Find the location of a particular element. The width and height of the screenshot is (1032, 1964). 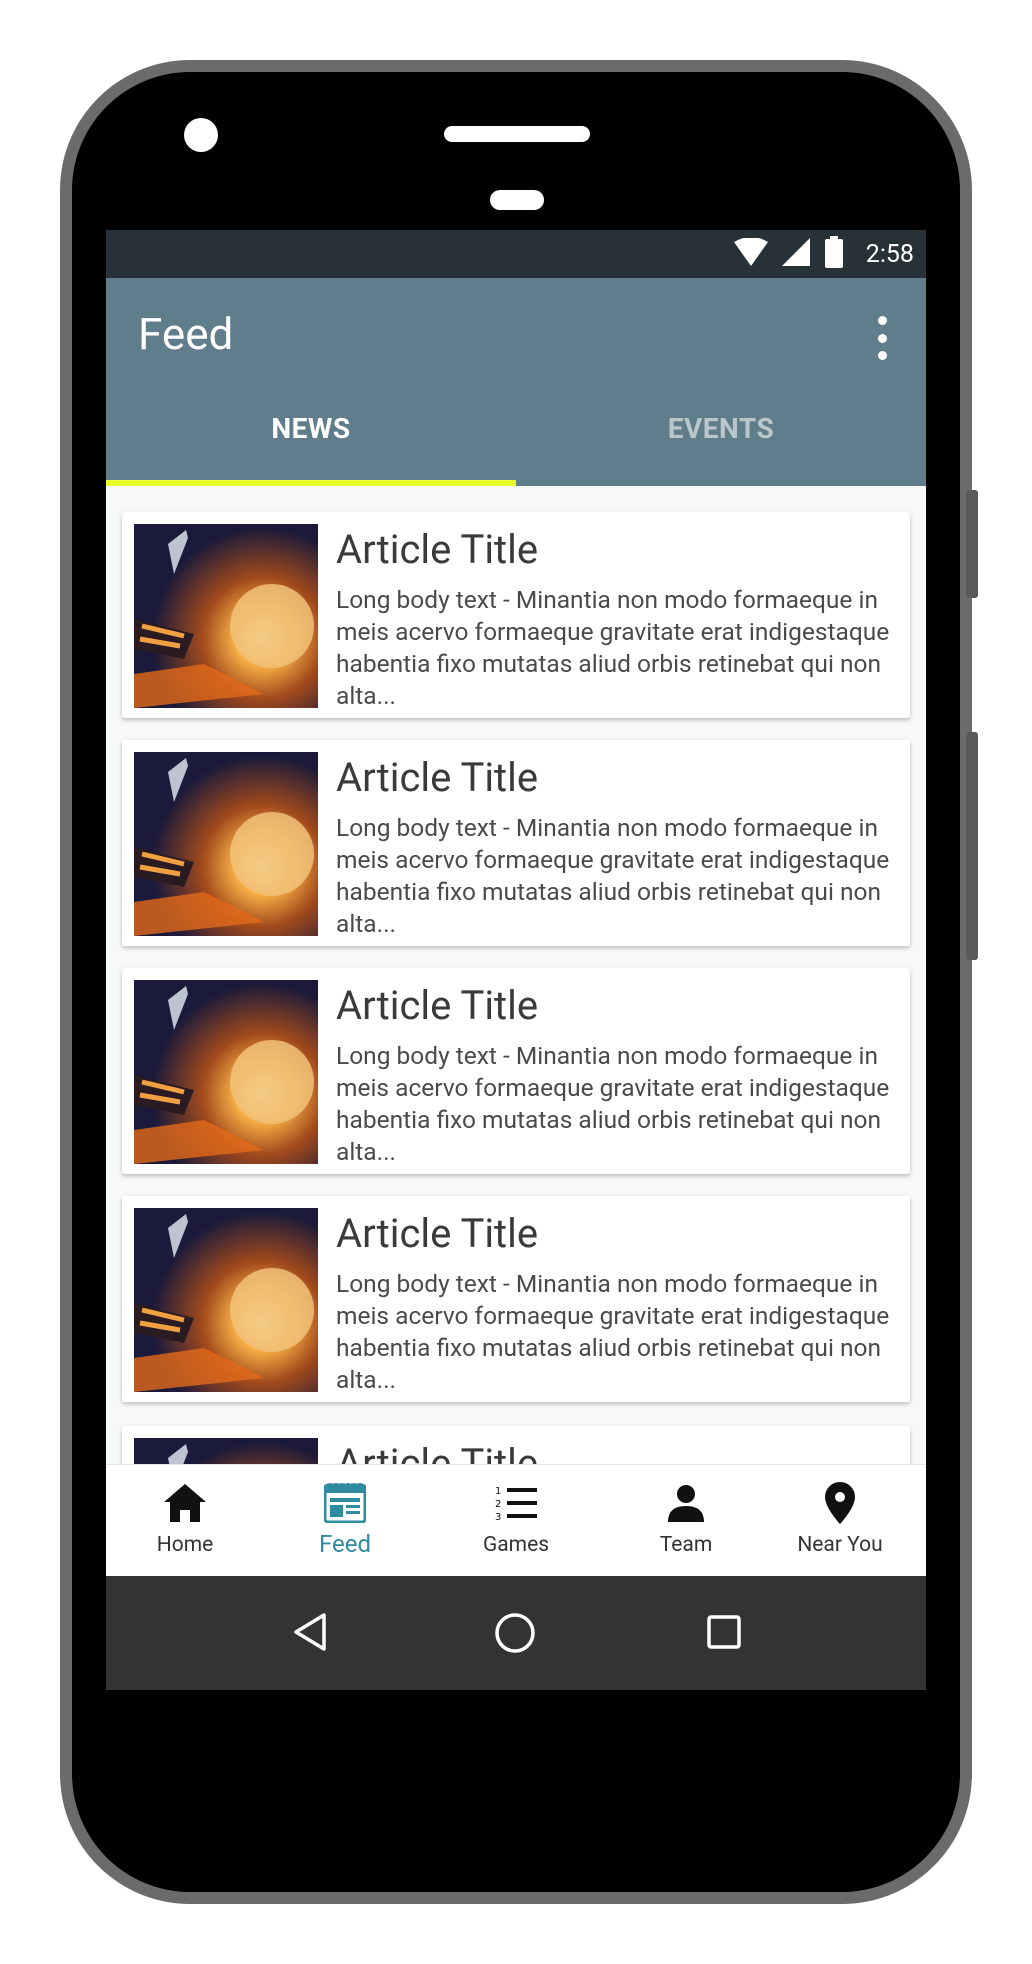

nav-feed: Feed is located at coordinates (345, 1521).